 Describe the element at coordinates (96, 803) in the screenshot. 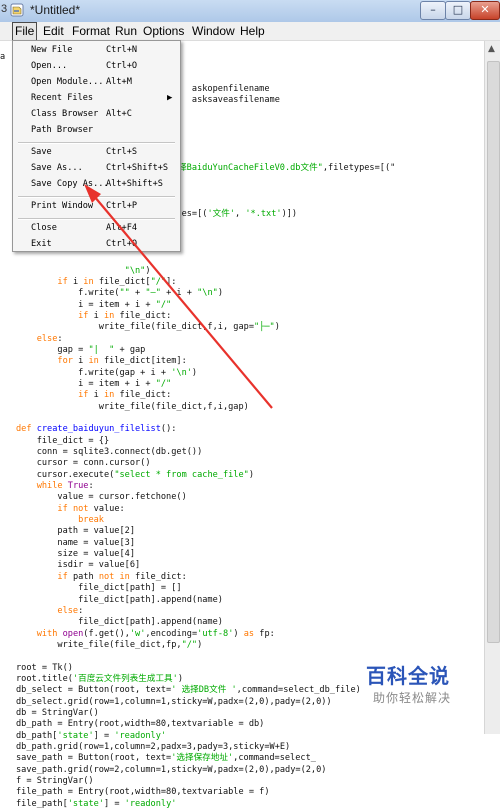

I see `code-line: file_path['state'] = 'readonly'` at that location.